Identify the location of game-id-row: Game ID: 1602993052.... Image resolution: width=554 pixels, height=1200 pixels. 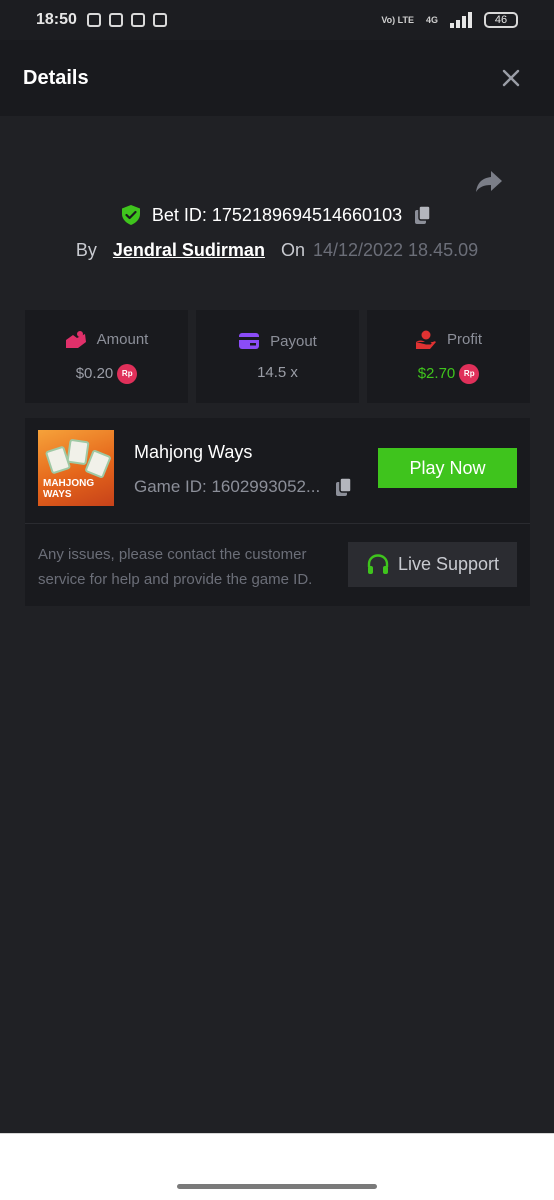
(244, 487).